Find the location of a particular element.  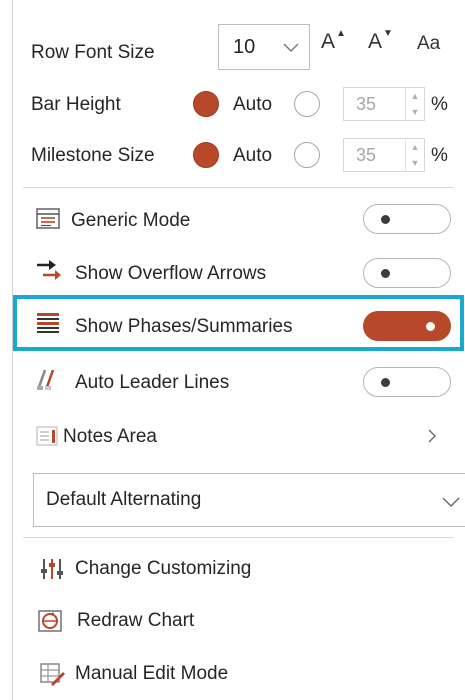

milestone-size-auto-label: Auto is located at coordinates (253, 155).